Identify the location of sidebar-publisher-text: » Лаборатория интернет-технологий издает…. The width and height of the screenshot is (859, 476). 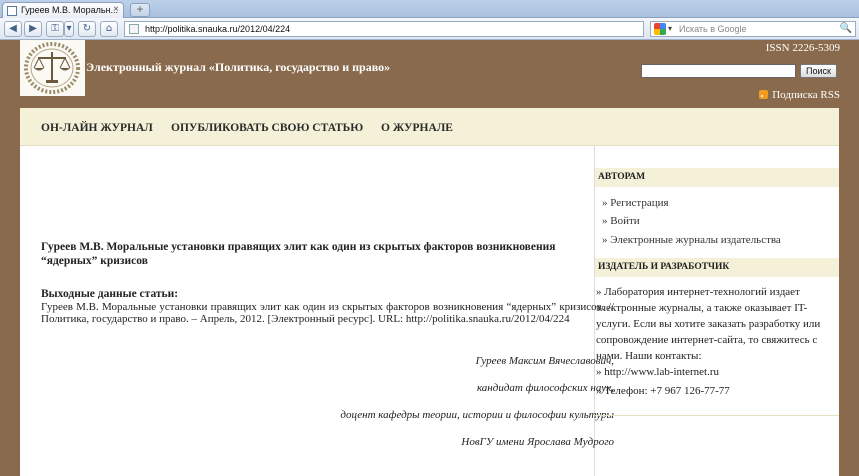
(708, 324).